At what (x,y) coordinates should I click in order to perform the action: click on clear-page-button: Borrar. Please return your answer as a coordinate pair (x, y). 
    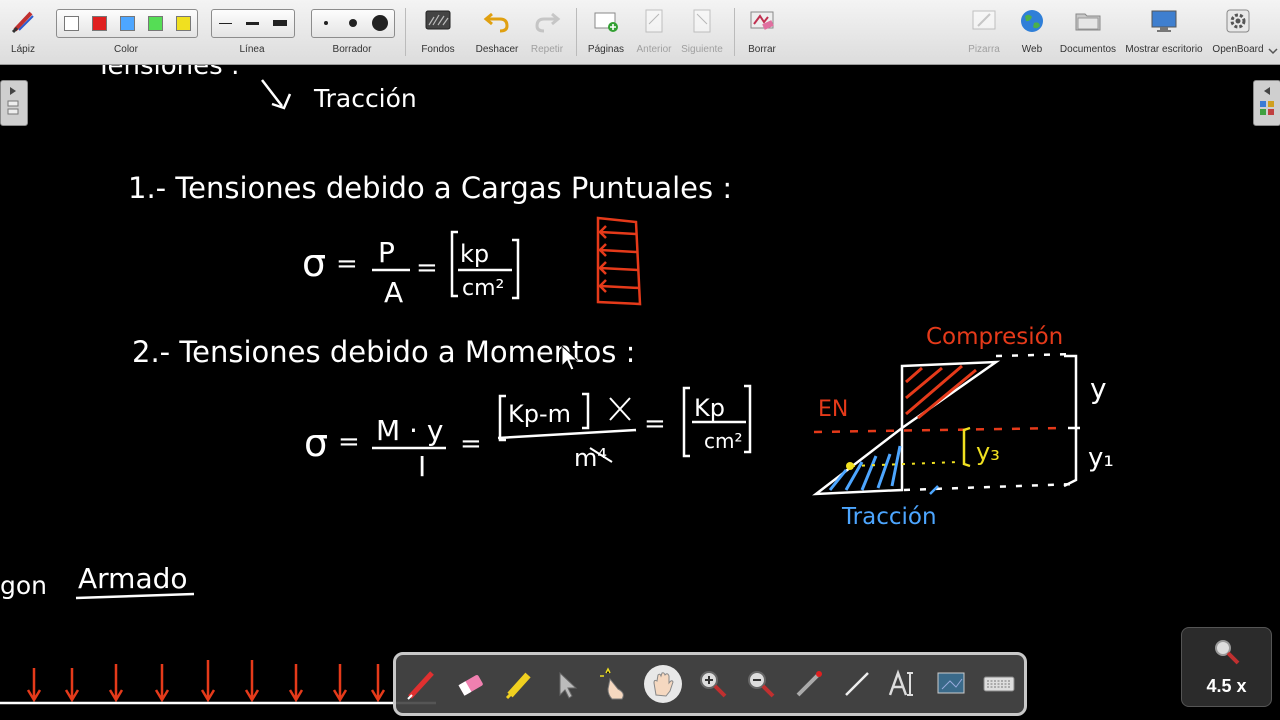
    Looking at the image, I should click on (762, 32).